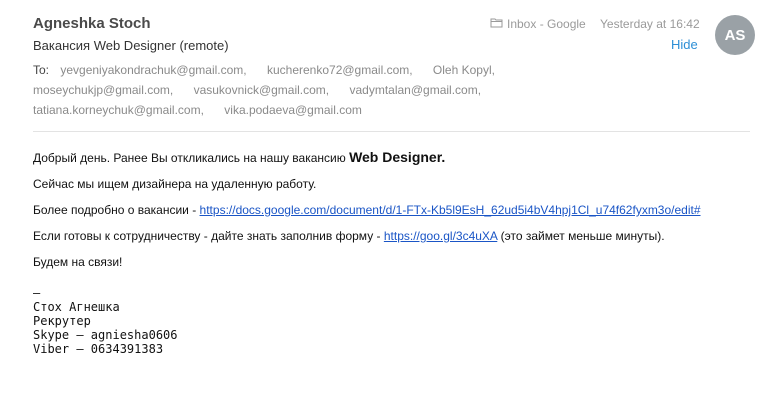  I want to click on greeting-bold: Web Designer., so click(397, 157).